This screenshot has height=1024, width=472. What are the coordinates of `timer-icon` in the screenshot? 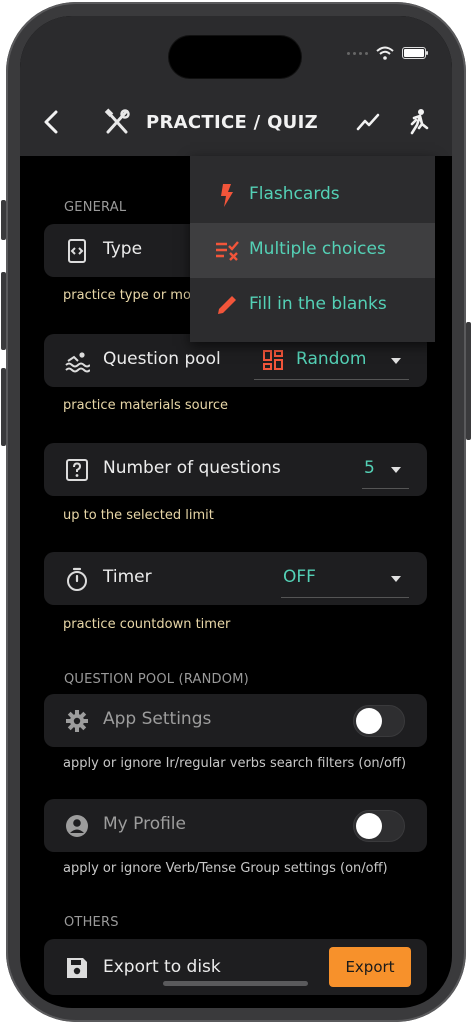 It's located at (77, 579).